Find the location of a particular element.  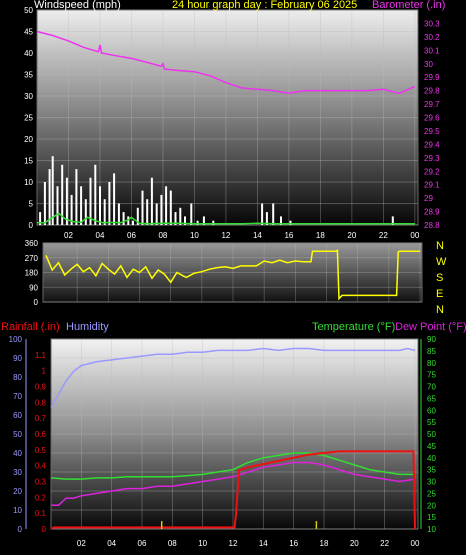

humidity-tick-label: 50 is located at coordinates (17, 434).